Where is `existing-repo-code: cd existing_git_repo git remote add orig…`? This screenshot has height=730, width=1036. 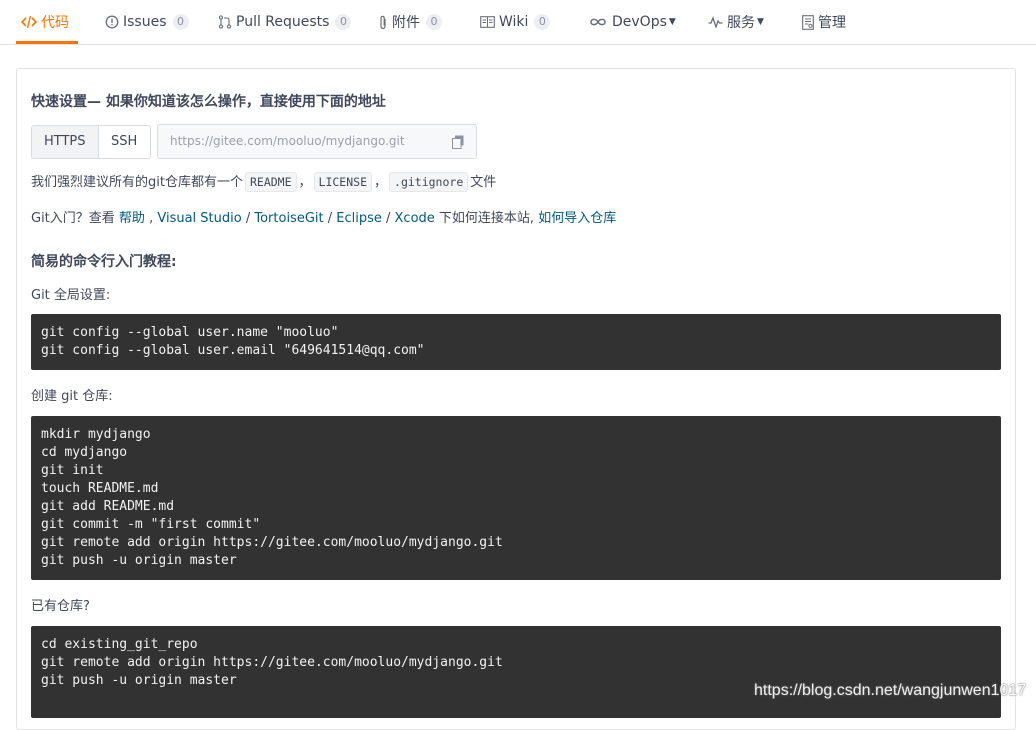
existing-repo-code: cd existing_git_repo git remote add orig… is located at coordinates (516, 672).